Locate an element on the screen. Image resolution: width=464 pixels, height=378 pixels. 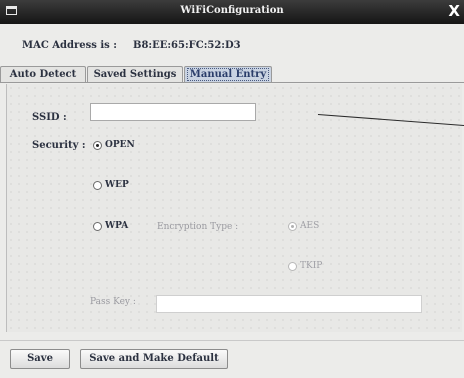
mac-address-value: B8:EE:65:FC:52:D3 is located at coordinates (187, 45).